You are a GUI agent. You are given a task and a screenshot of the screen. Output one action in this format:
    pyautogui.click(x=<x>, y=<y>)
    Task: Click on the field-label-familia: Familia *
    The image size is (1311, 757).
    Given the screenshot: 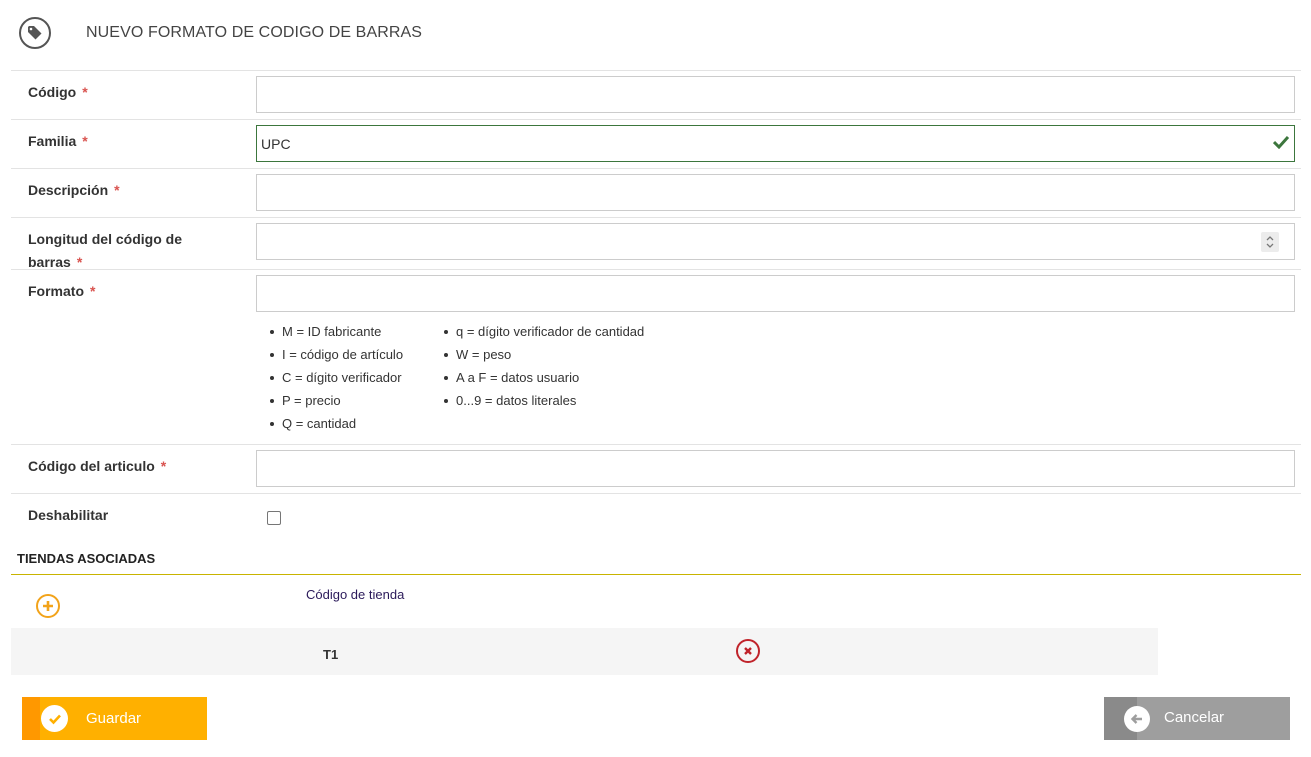 What is the action you would take?
    pyautogui.click(x=58, y=141)
    